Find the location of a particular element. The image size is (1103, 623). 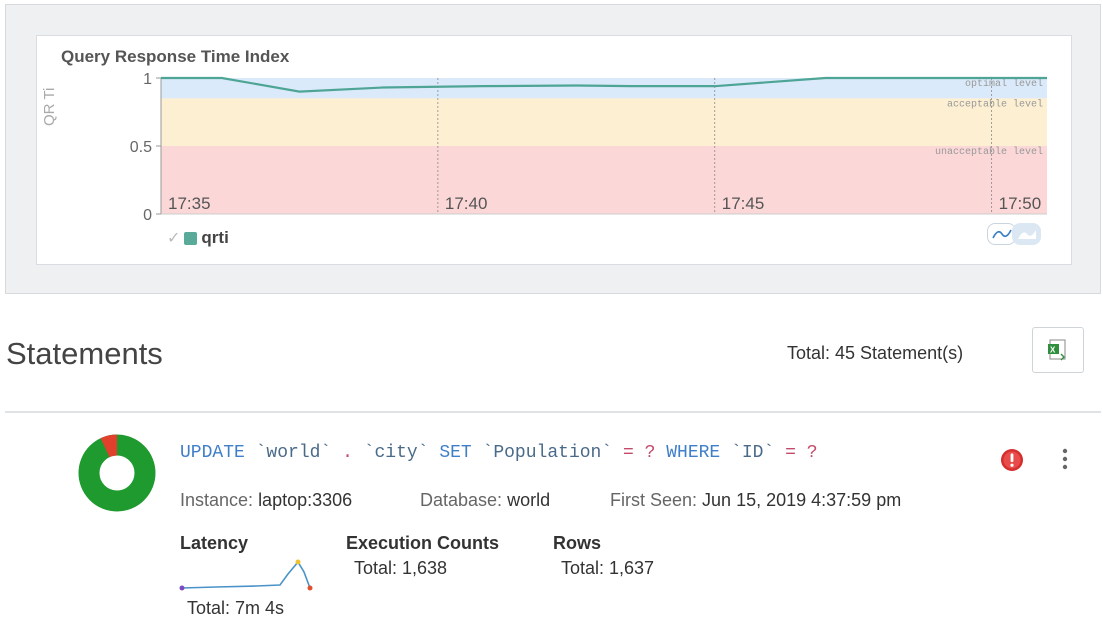

kebab-menu-icon is located at coordinates (1065, 459).